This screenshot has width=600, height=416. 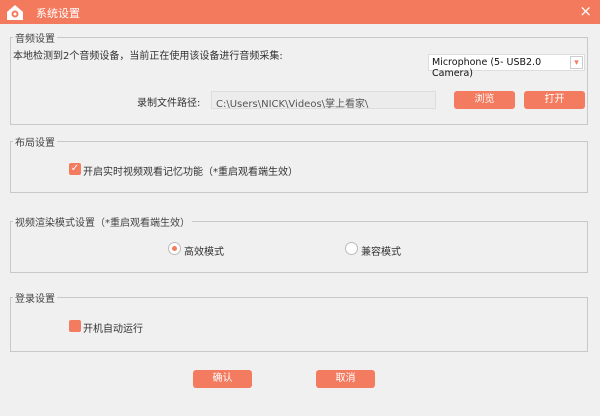 What do you see at coordinates (323, 100) in the screenshot?
I see `path-input: C:\Users\NICK\Videos\掌上看家\` at bounding box center [323, 100].